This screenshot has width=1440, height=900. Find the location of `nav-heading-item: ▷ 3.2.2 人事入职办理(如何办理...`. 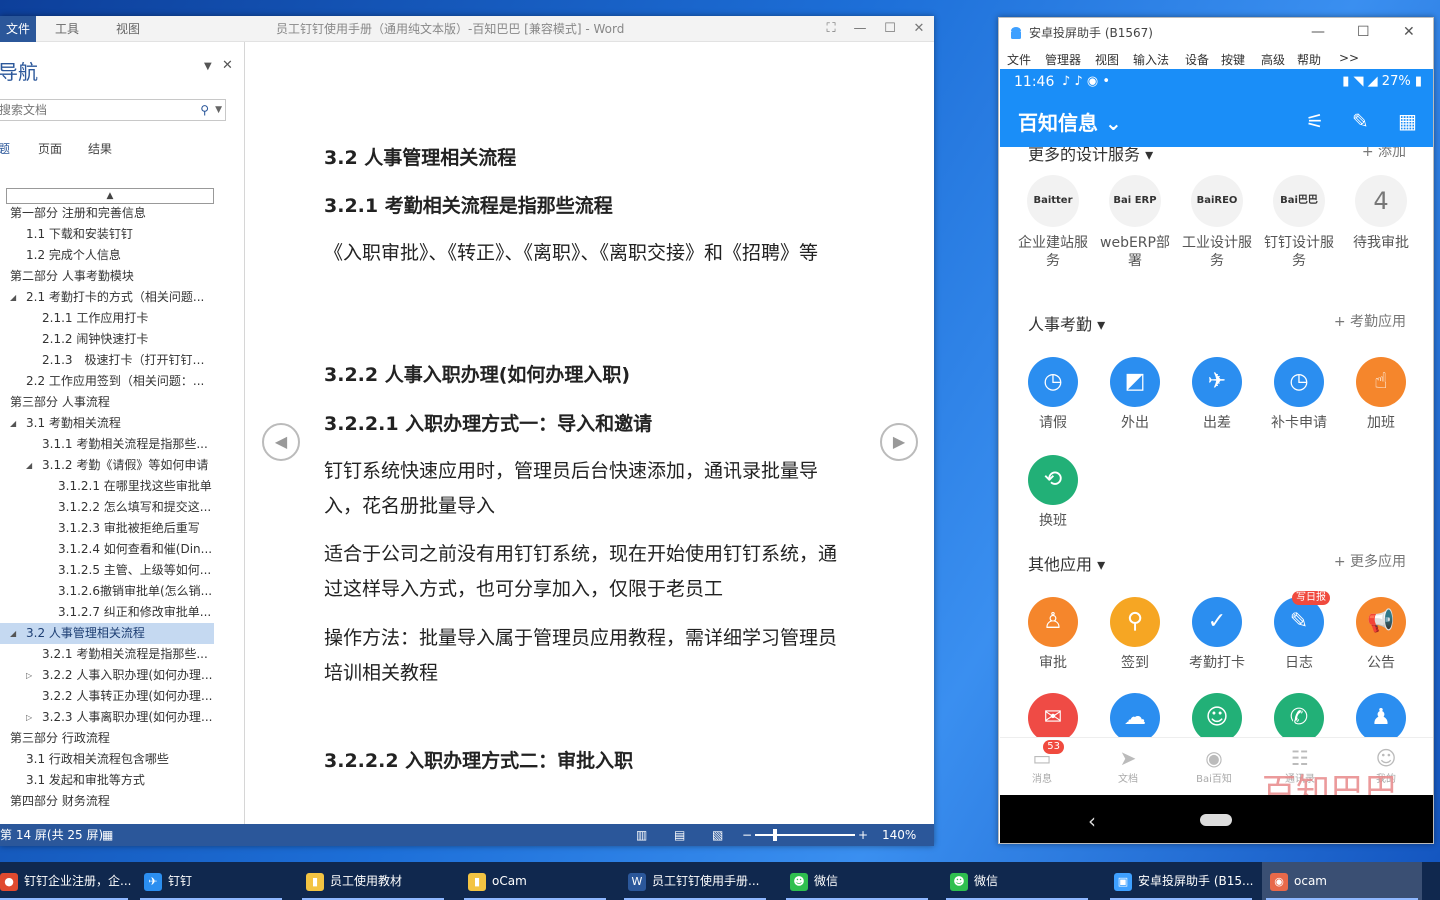

nav-heading-item: ▷ 3.2.2 人事入职办理(如何办理... is located at coordinates (122, 675).